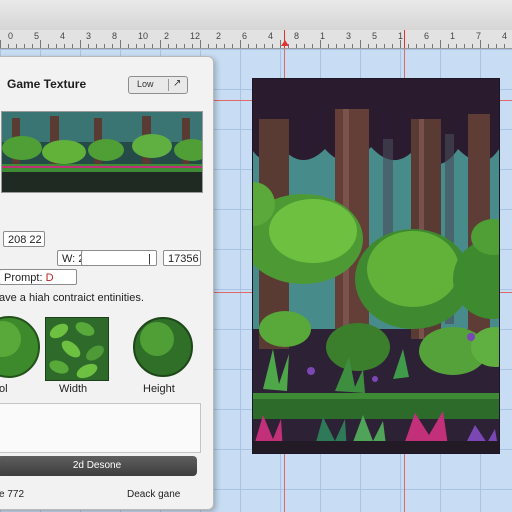 Image resolution: width=512 pixels, height=512 pixels. I want to click on quality-divider, so click(168, 85).